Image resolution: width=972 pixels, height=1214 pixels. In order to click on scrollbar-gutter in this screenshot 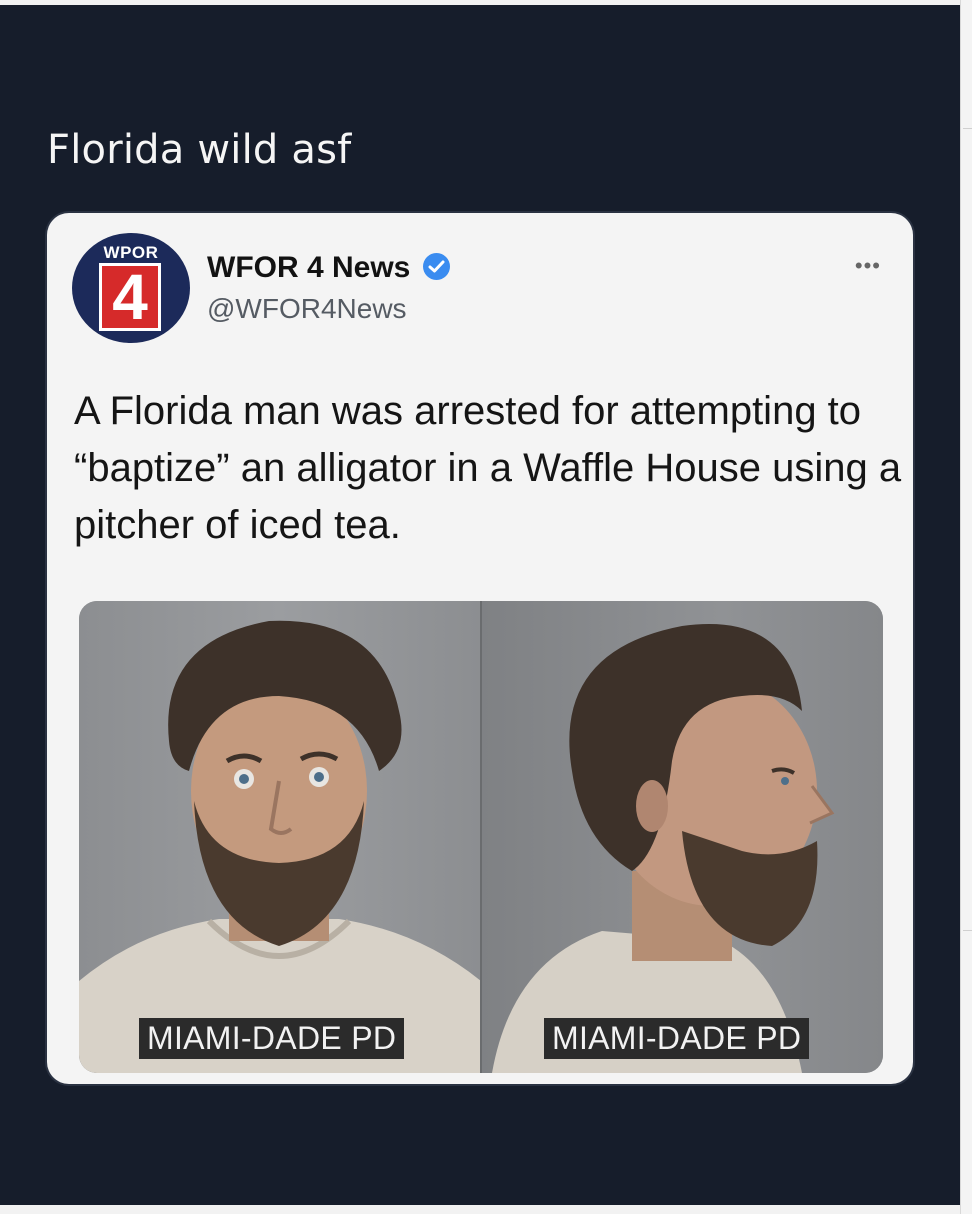, I will do `click(966, 607)`.